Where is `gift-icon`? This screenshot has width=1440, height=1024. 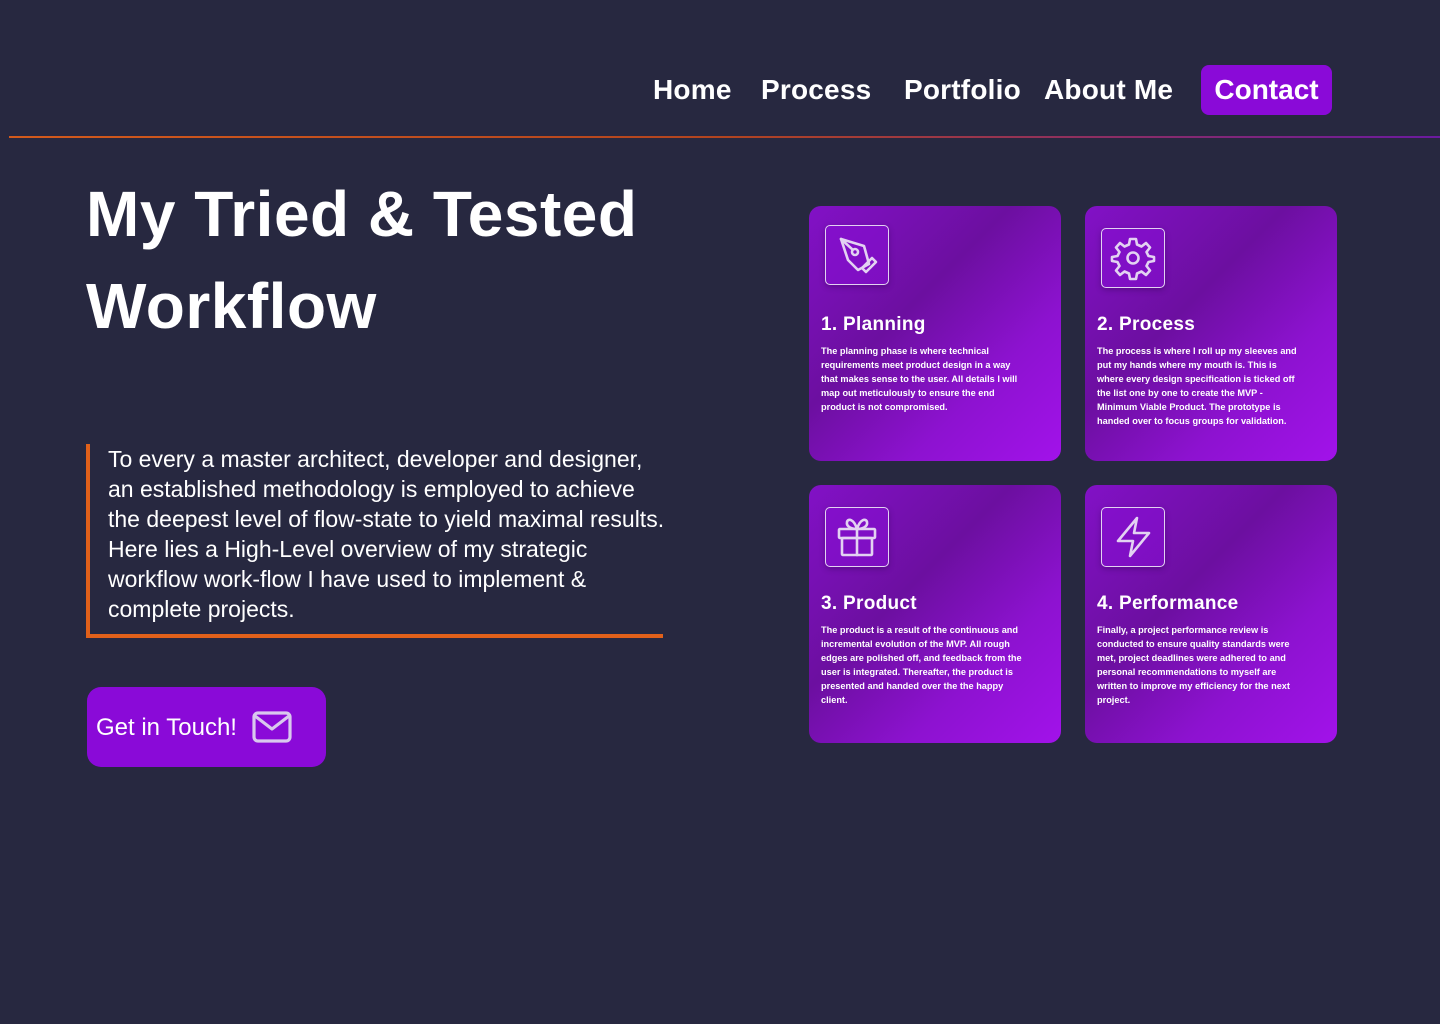
gift-icon is located at coordinates (857, 537).